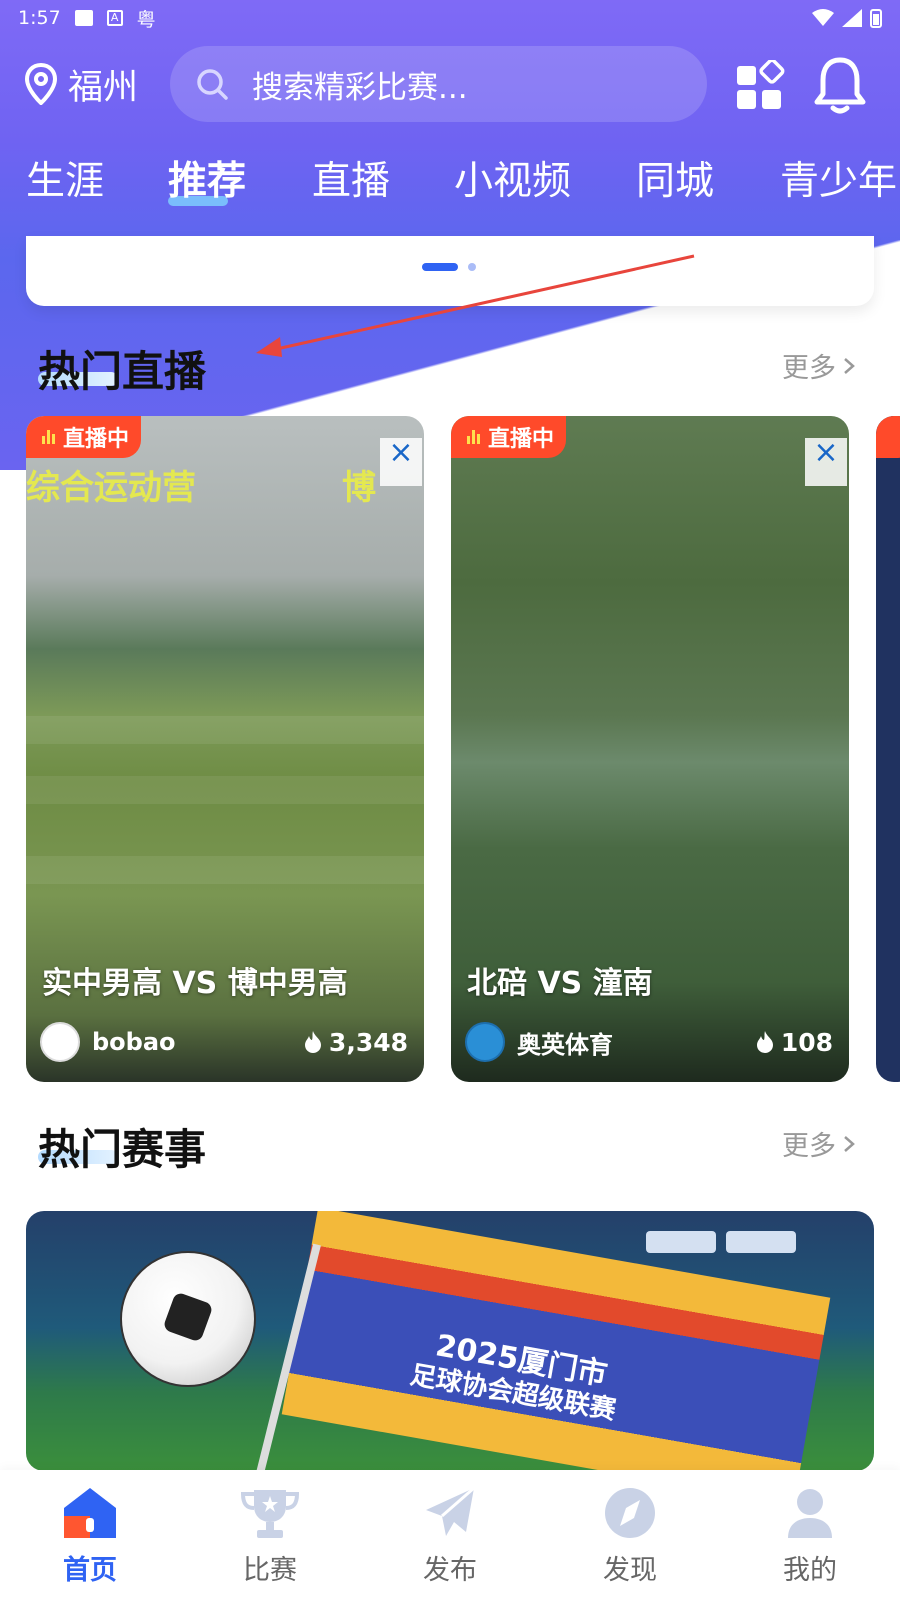  Describe the element at coordinates (368, 1042) in the screenshot. I see `heat-value: 3,348` at that location.